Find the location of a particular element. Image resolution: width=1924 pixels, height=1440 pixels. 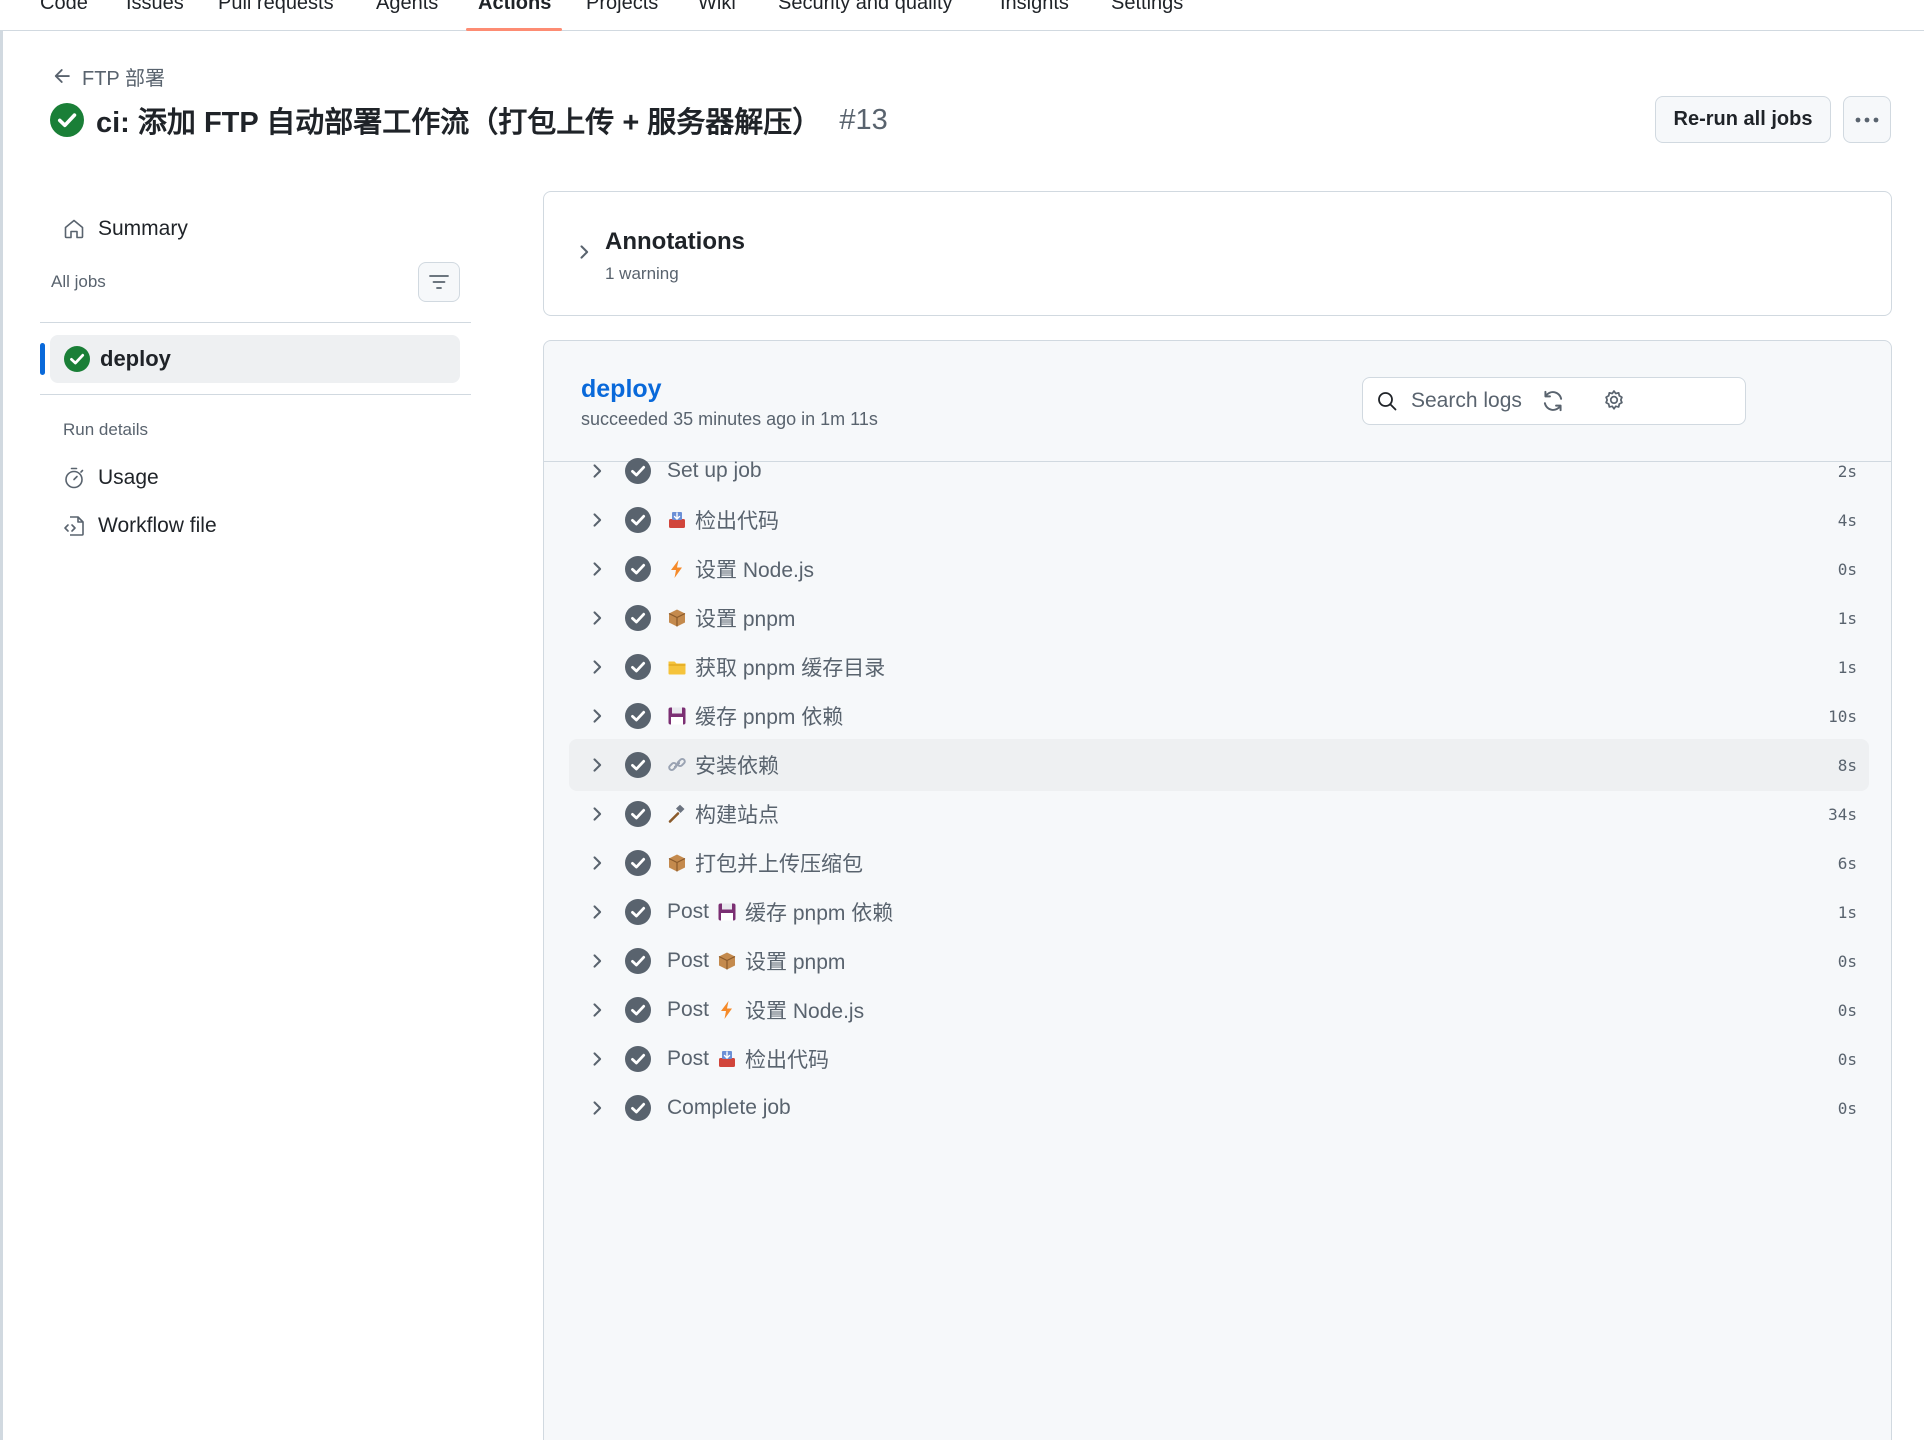

step-name: 设置 Node.js is located at coordinates (740, 569).